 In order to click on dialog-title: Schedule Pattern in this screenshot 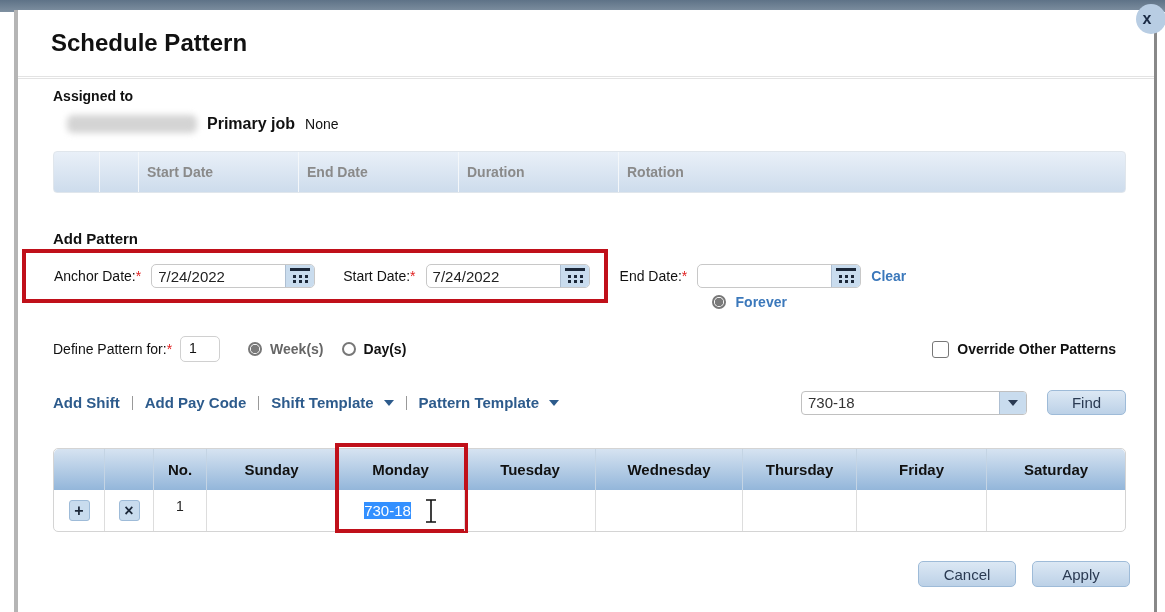, I will do `click(149, 43)`.